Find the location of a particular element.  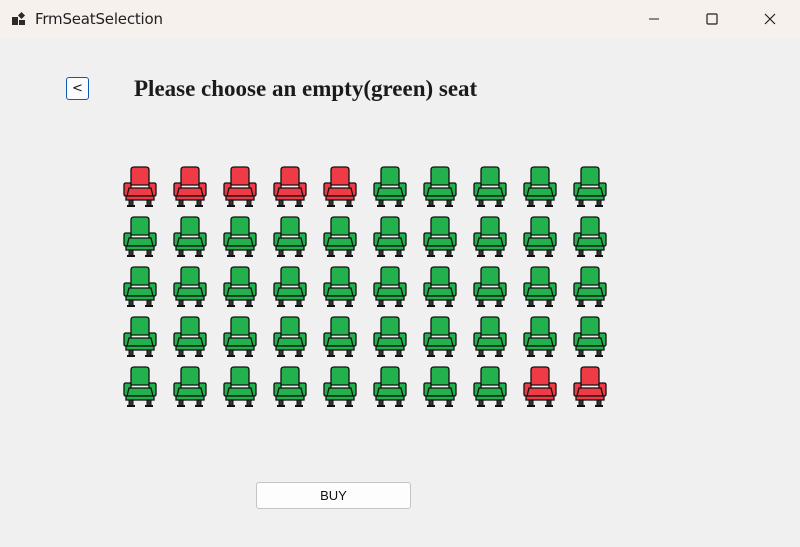

close-button is located at coordinates (770, 19).